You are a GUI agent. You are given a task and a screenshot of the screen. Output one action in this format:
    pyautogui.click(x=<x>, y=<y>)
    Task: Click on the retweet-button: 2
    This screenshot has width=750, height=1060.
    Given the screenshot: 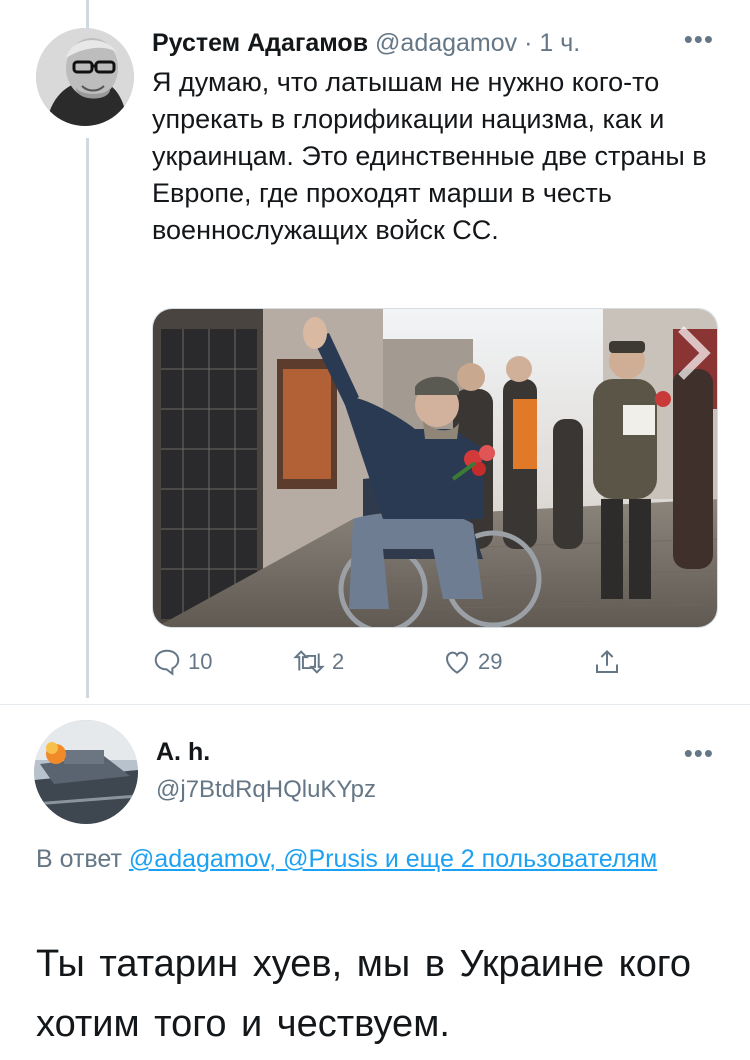 What is the action you would take?
    pyautogui.click(x=318, y=662)
    